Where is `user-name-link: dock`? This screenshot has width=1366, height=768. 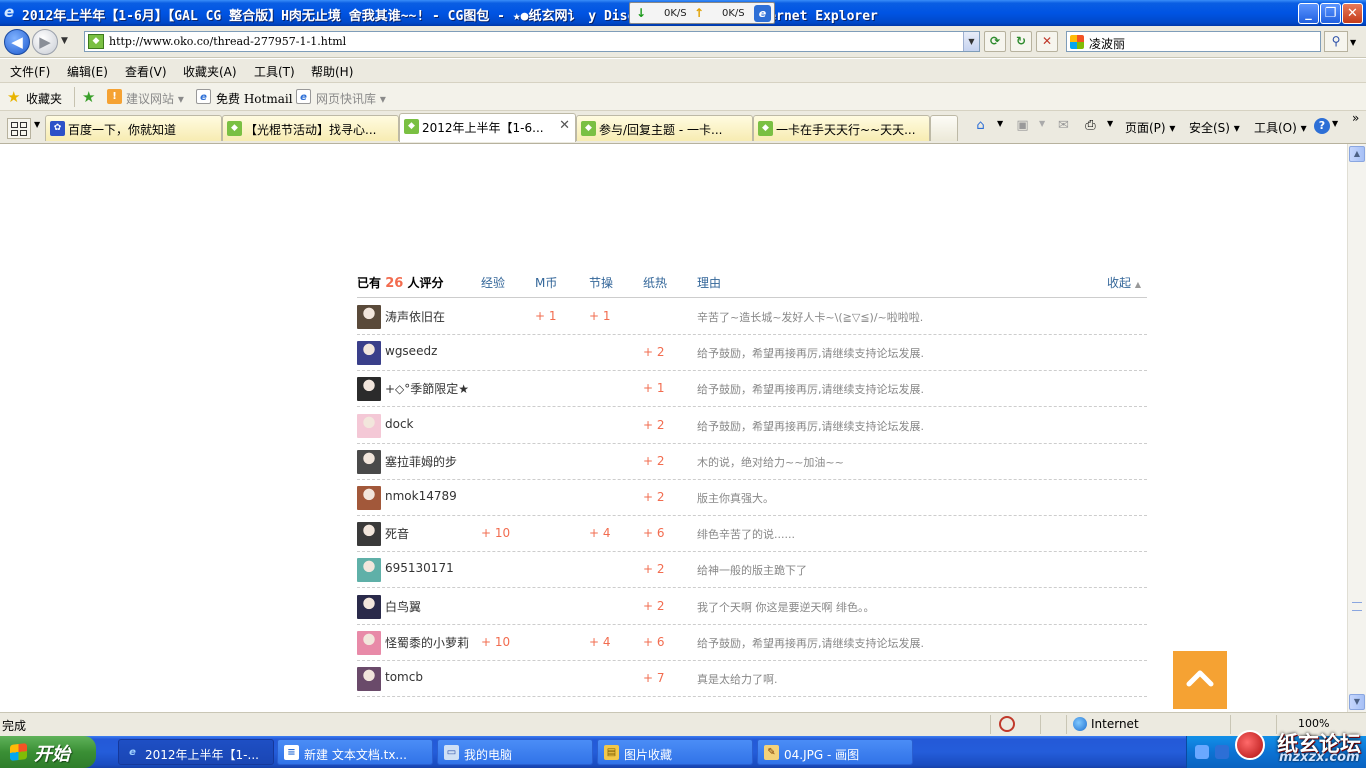
user-name-link: dock is located at coordinates (399, 424).